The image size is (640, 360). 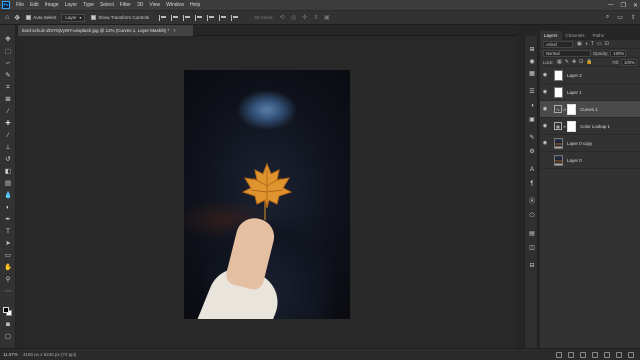 I want to click on new-layer-icon, so click(x=619, y=355).